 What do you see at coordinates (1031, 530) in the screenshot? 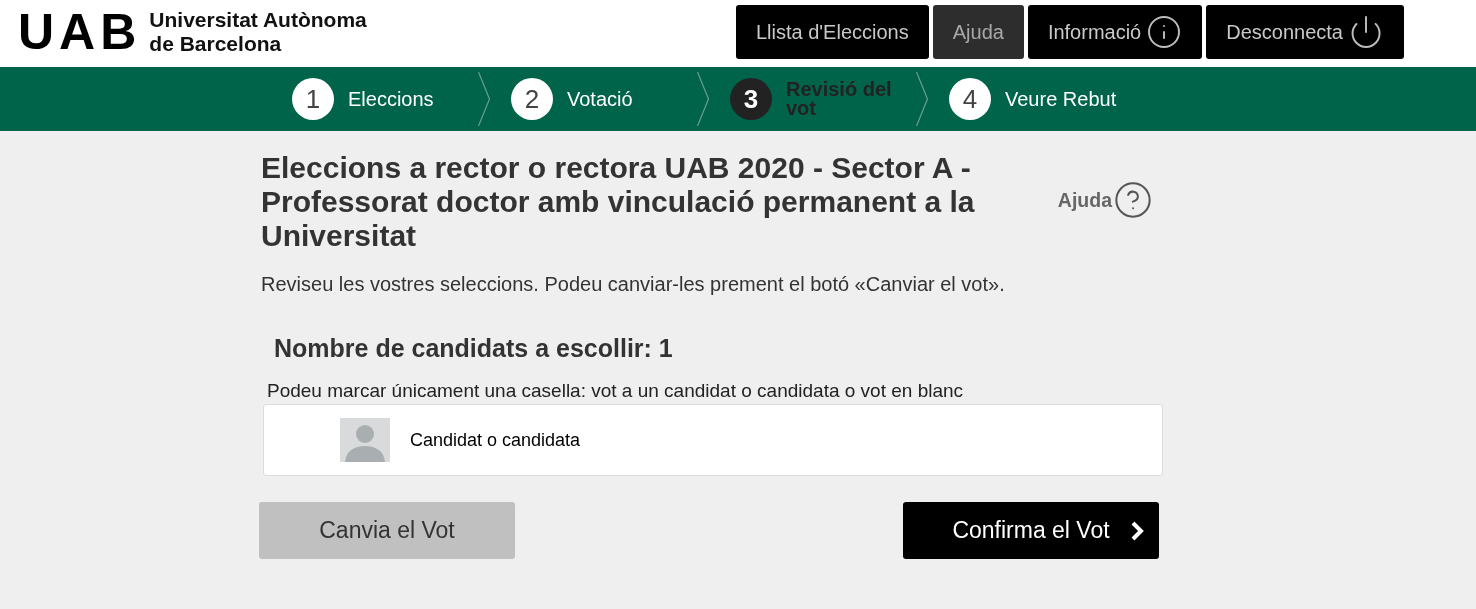
I see `confirm-button: Confirma el Vot` at bounding box center [1031, 530].